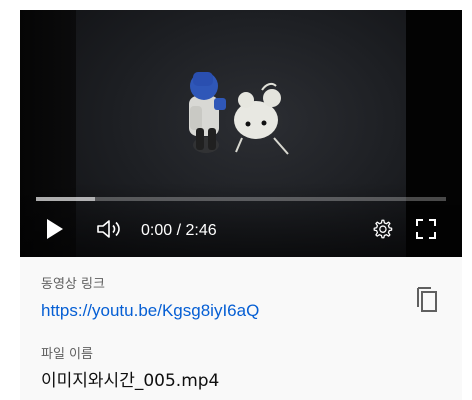 Image resolution: width=472 pixels, height=400 pixels. What do you see at coordinates (130, 381) in the screenshot?
I see `file-name: 이미지와시간_005.mp4` at bounding box center [130, 381].